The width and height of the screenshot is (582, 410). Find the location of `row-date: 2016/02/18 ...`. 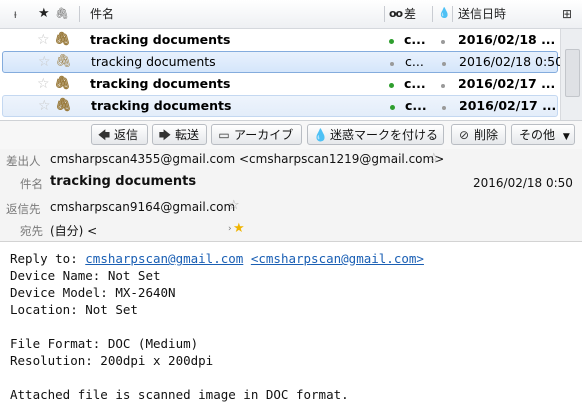

row-date: 2016/02/18 ... is located at coordinates (507, 39).